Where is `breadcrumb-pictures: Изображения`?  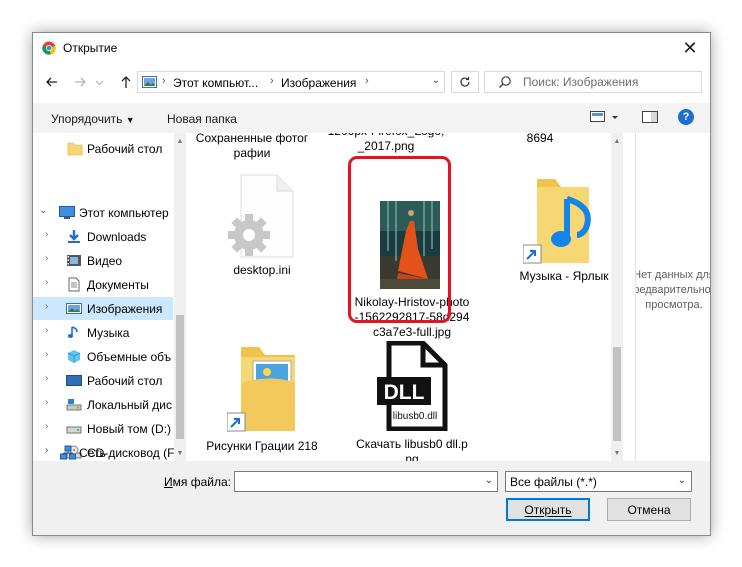 breadcrumb-pictures: Изображения is located at coordinates (318, 83).